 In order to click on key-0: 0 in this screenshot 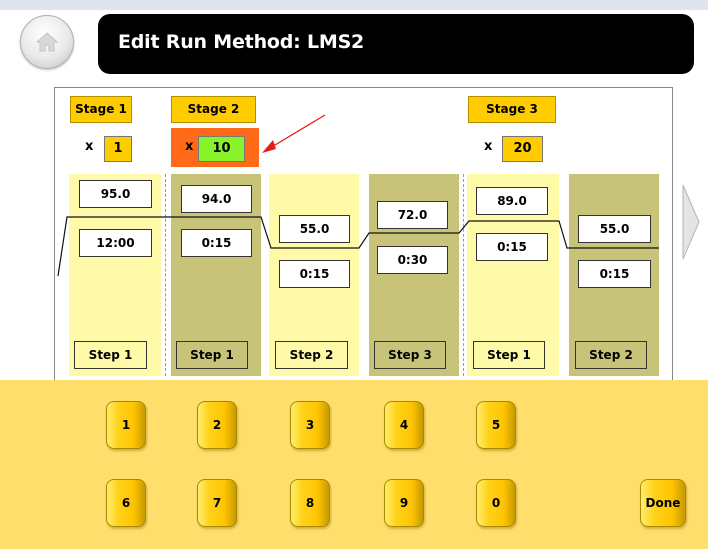, I will do `click(496, 503)`.